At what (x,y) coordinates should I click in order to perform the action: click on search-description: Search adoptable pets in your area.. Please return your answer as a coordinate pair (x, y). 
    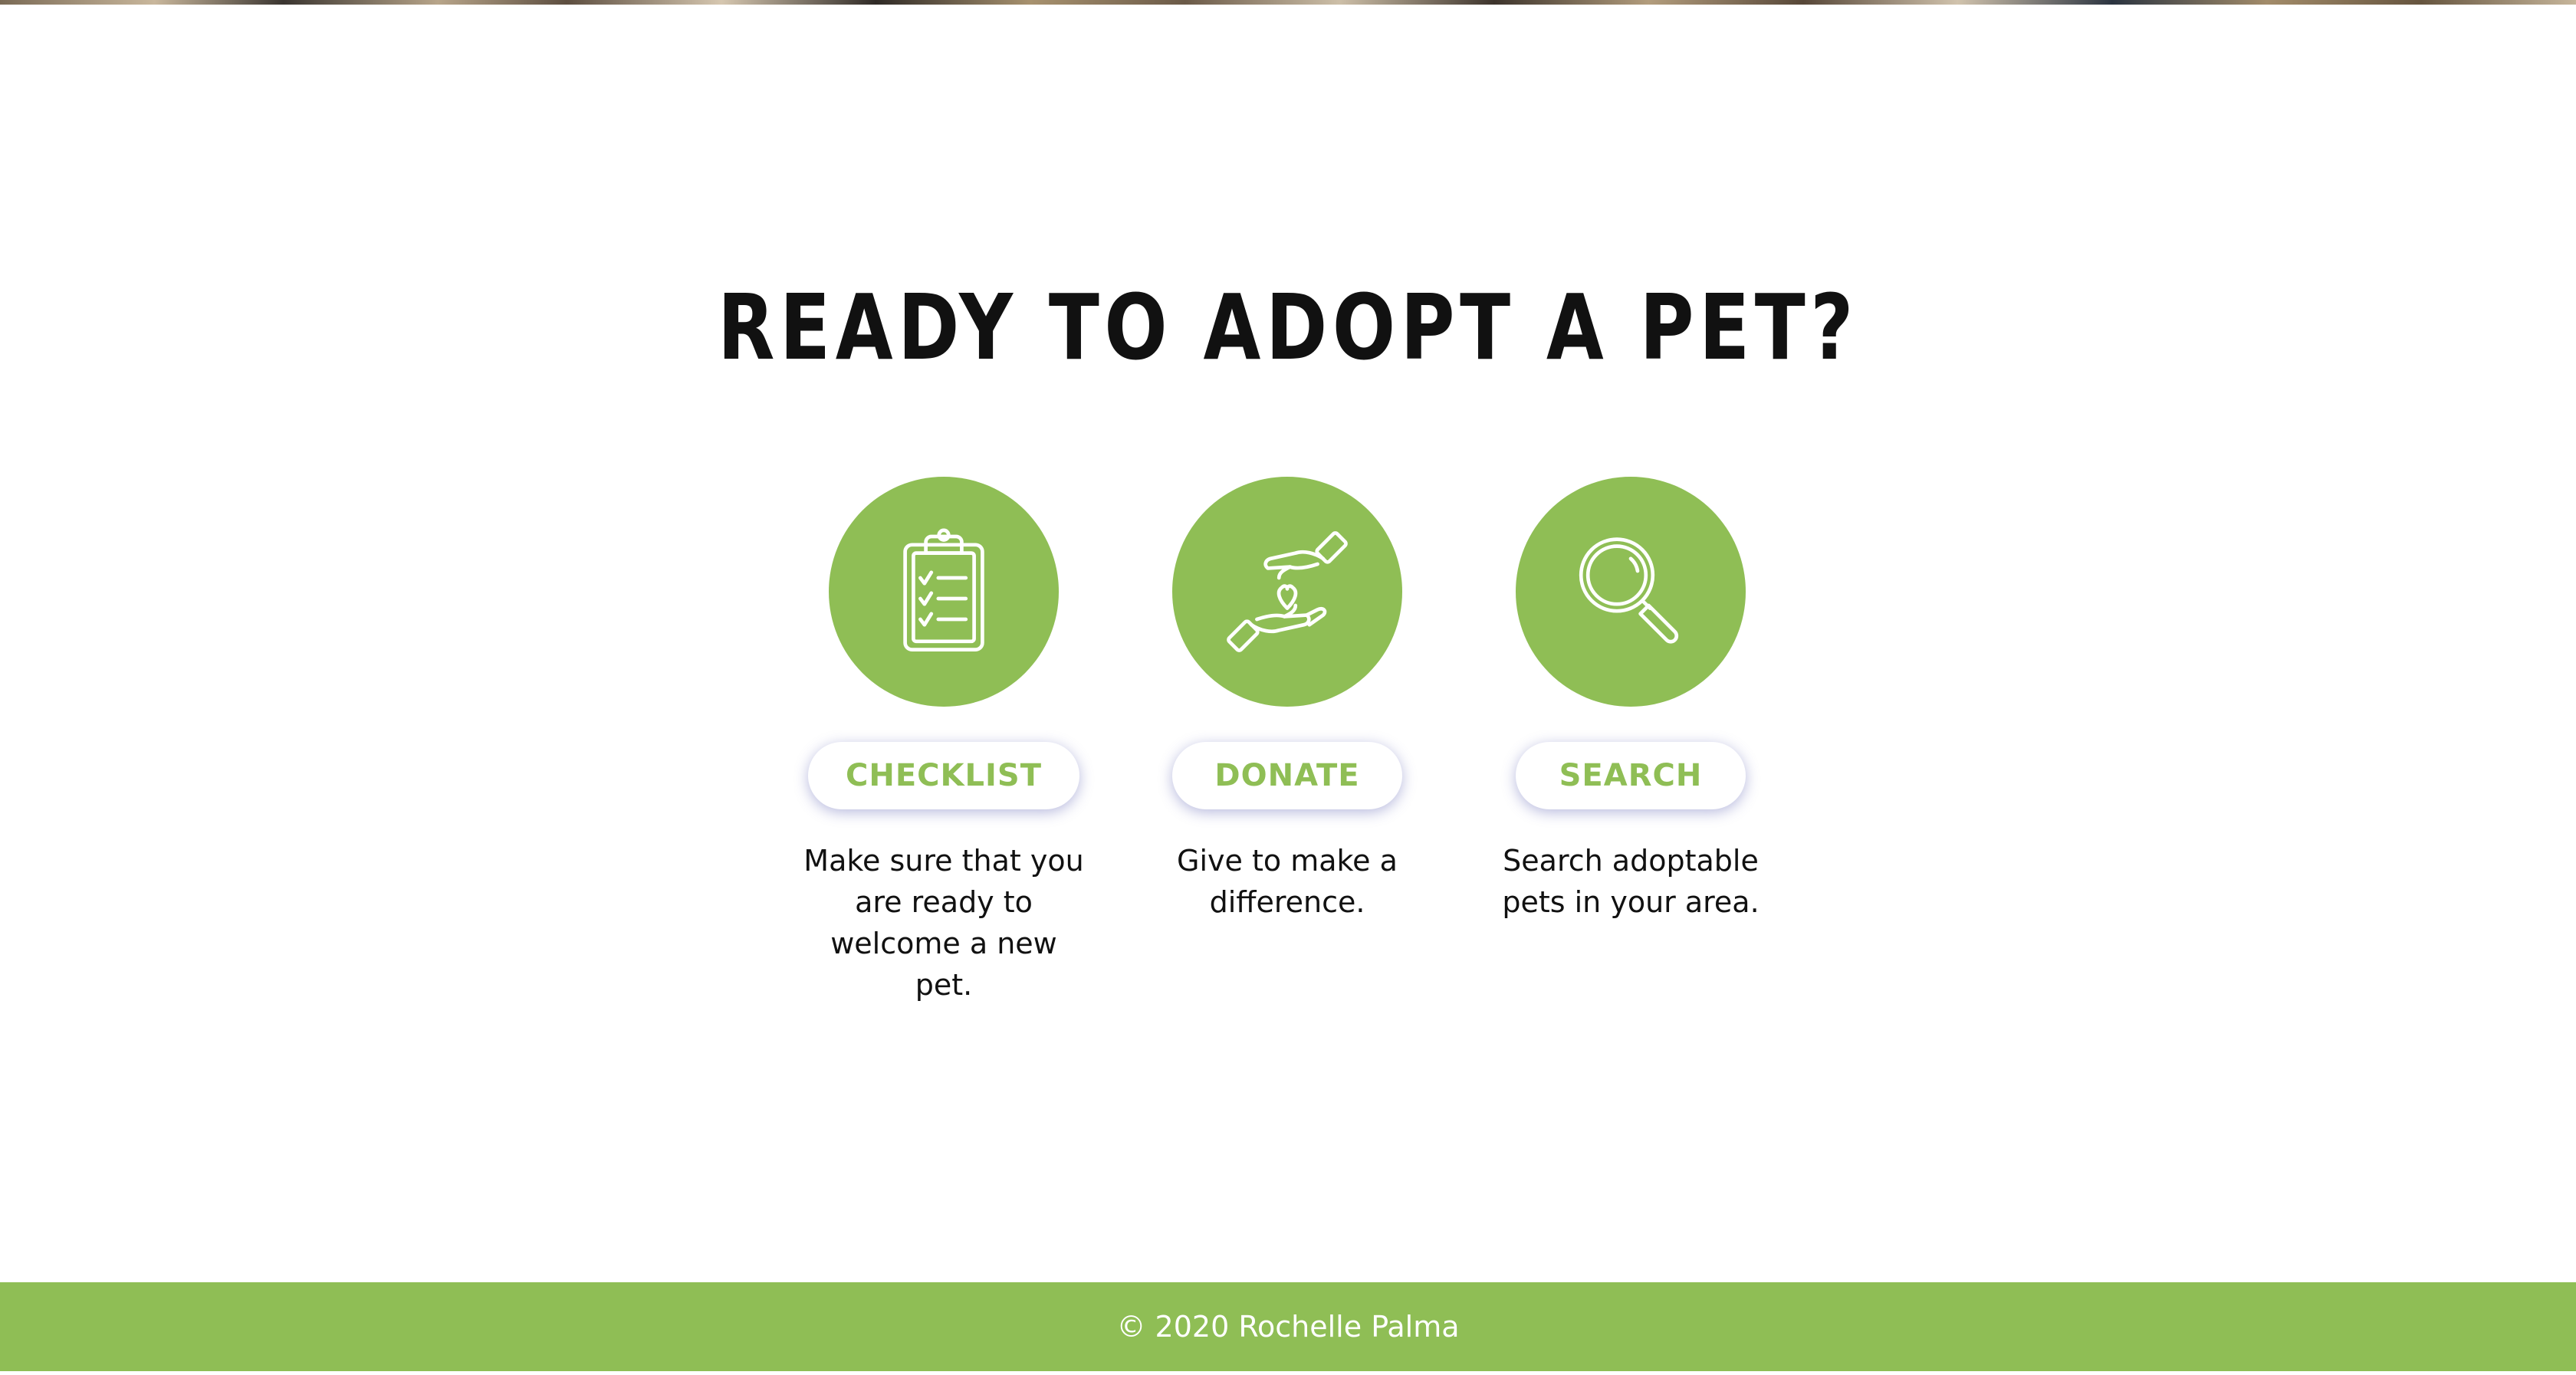
    Looking at the image, I should click on (1631, 881).